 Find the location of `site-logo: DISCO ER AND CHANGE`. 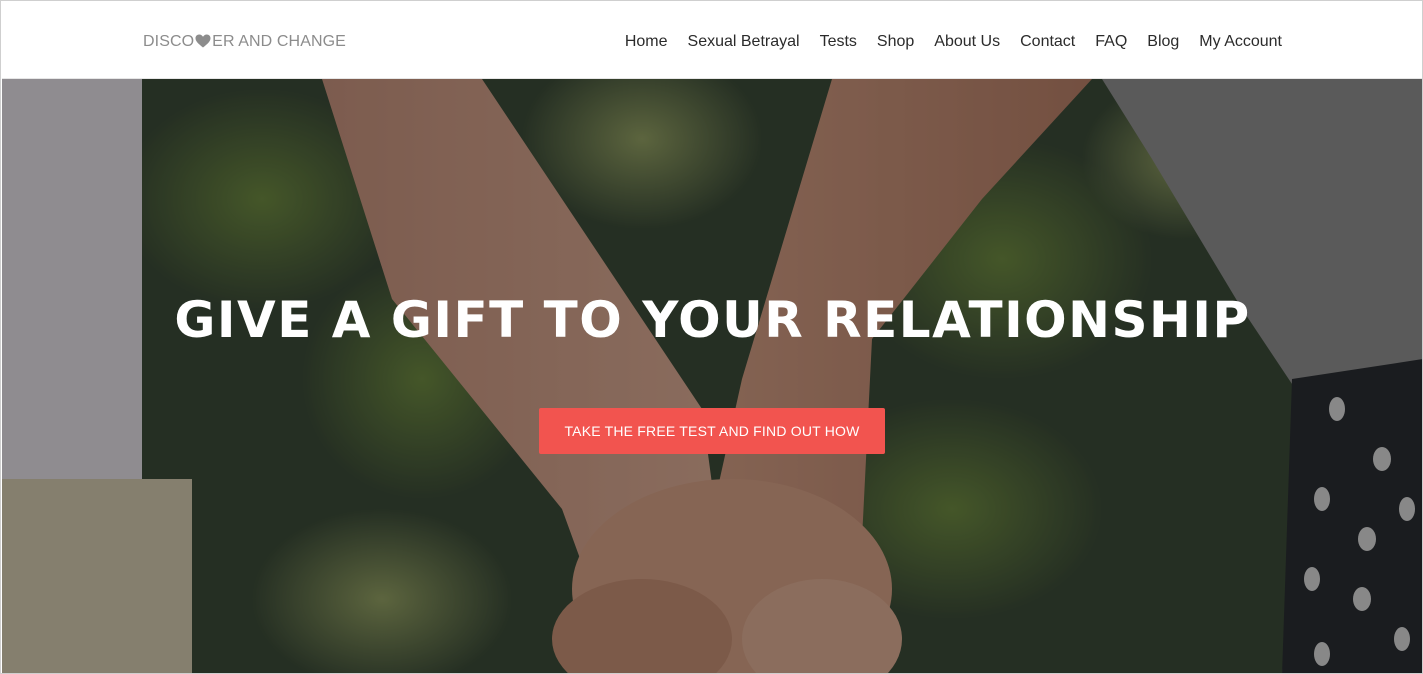

site-logo: DISCO ER AND CHANGE is located at coordinates (244, 42).